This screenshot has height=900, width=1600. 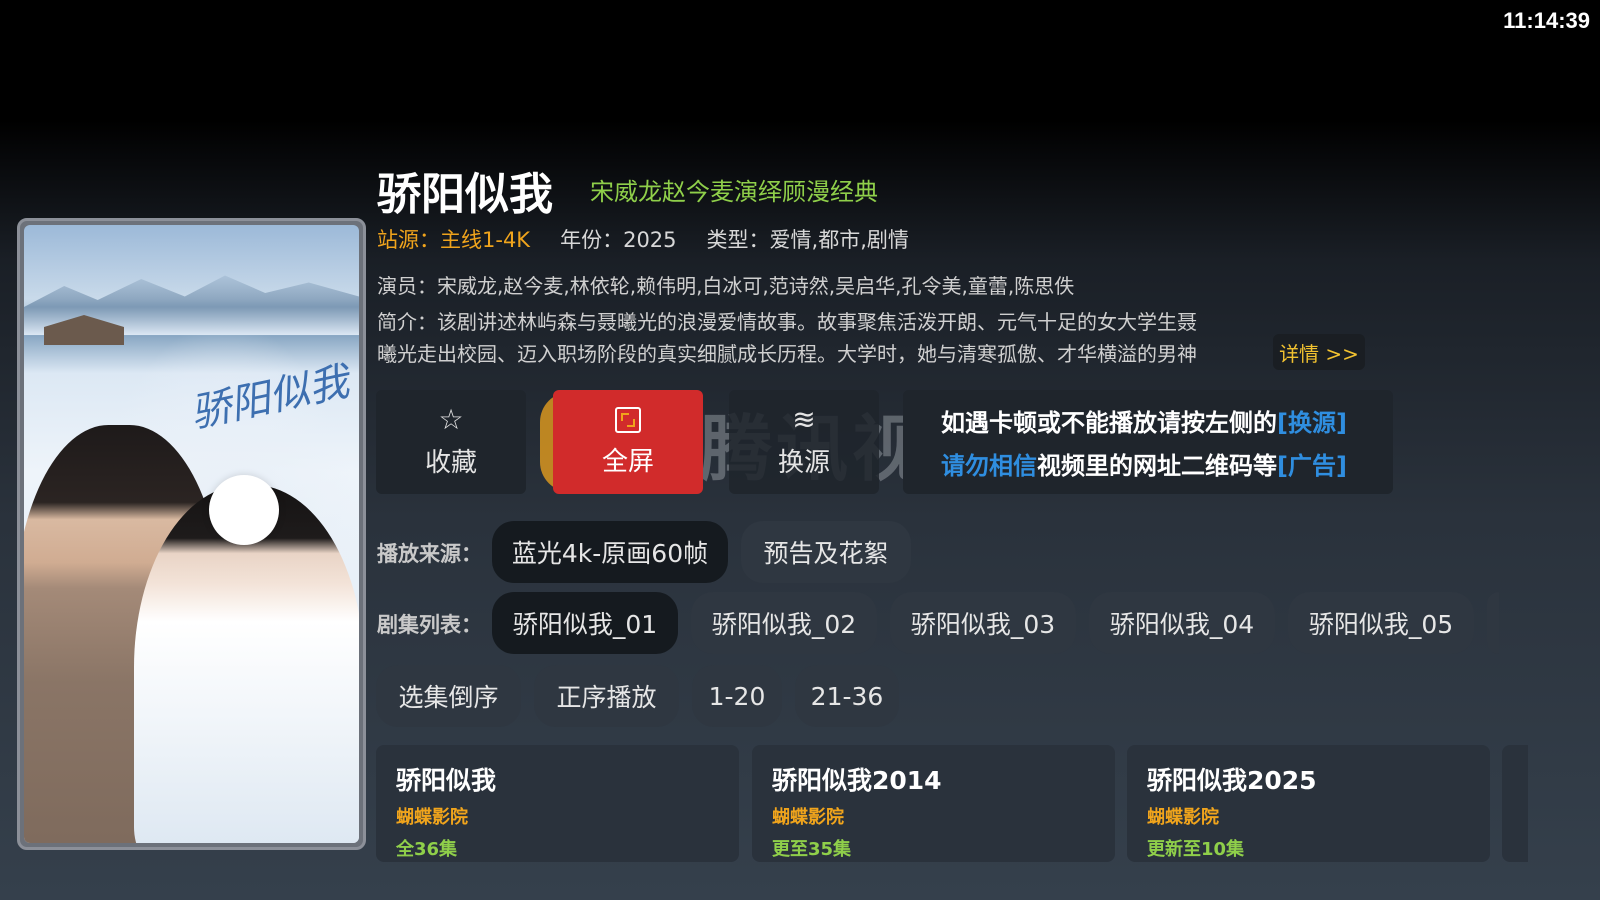 I want to click on related-card: 骄阳似我 蝴蝶影院 全36集, so click(x=557, y=803).